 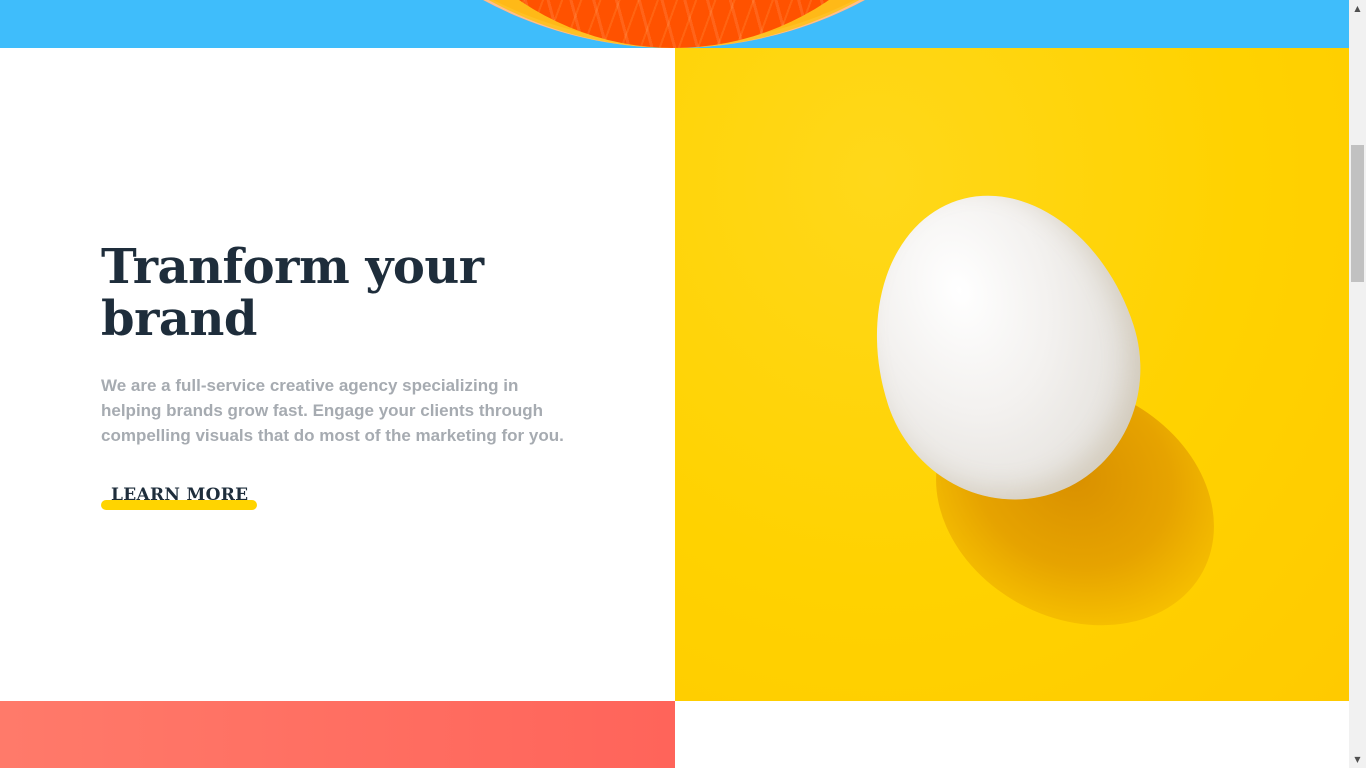 What do you see at coordinates (1357, 759) in the screenshot?
I see `scroll-down-icon: ▼` at bounding box center [1357, 759].